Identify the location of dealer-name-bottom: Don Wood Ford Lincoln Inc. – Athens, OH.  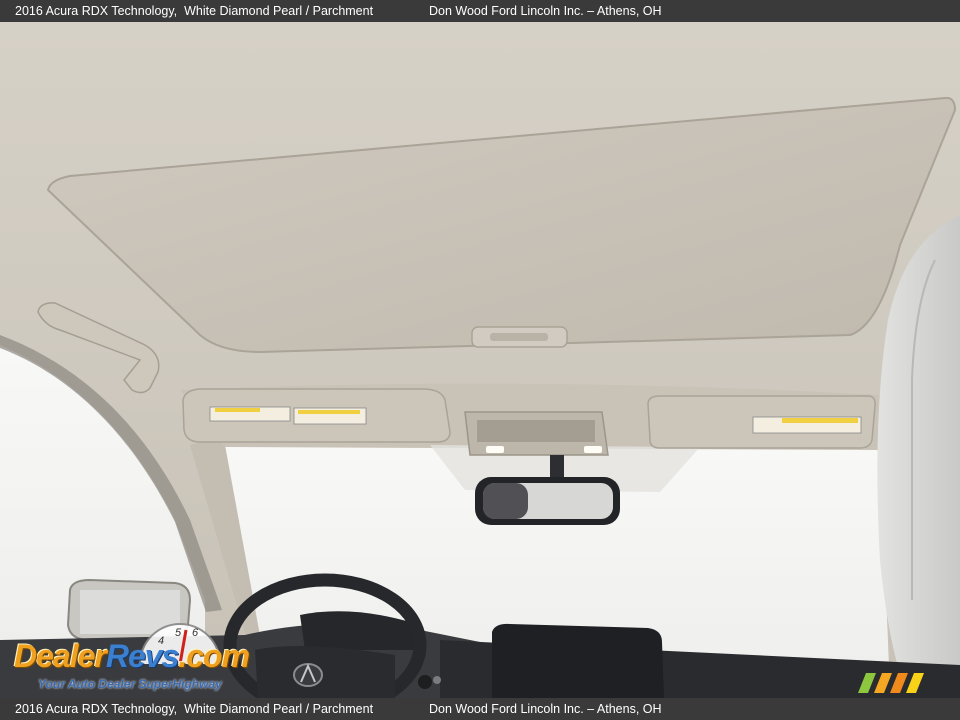
(545, 709).